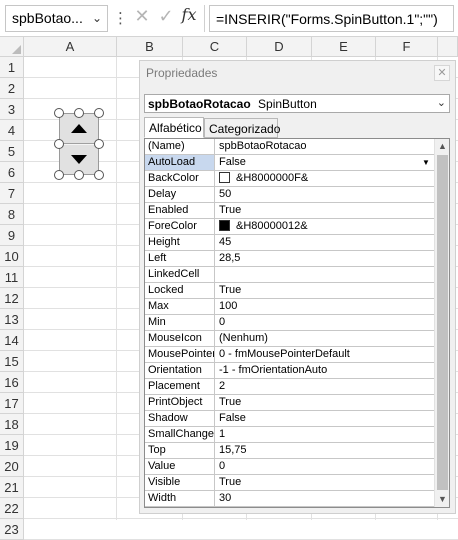  What do you see at coordinates (12, 67) in the screenshot?
I see `row-header: 1` at bounding box center [12, 67].